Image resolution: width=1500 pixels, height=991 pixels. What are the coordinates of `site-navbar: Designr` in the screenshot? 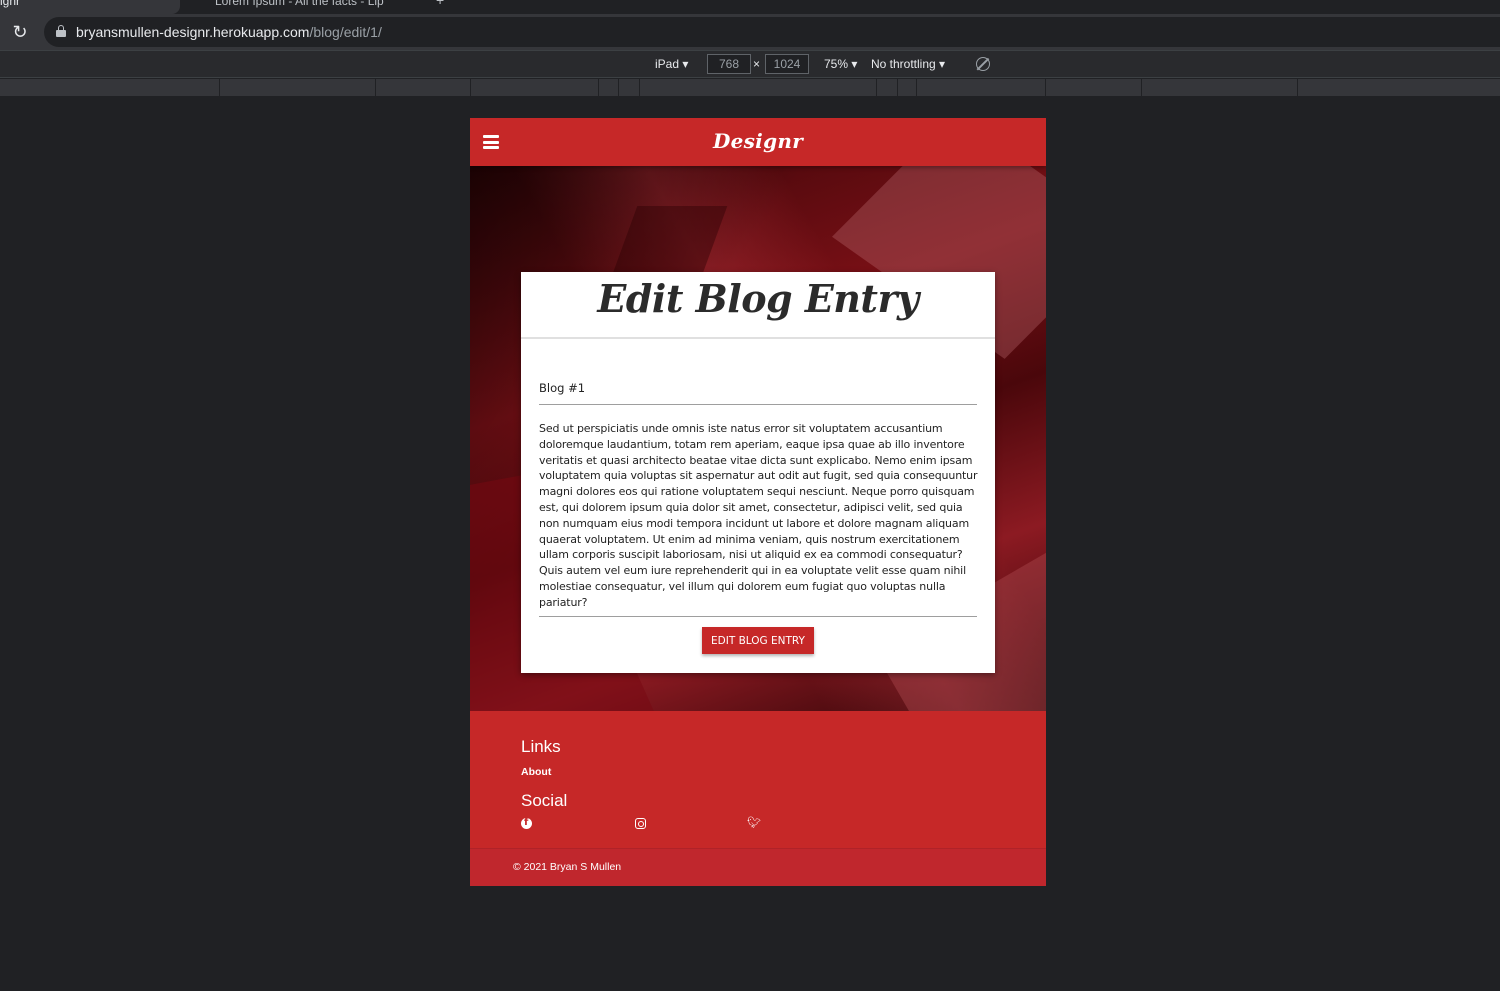 It's located at (758, 142).